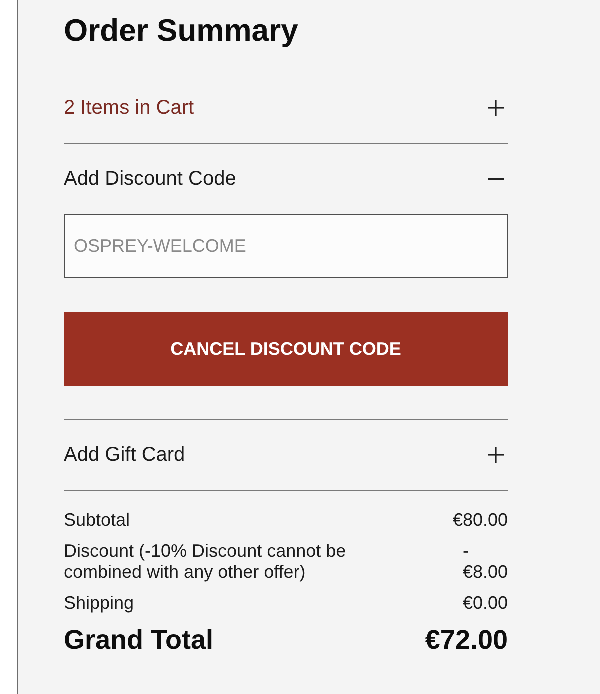 This screenshot has width=600, height=694. I want to click on order-summary-title: Order Summary, so click(181, 31).